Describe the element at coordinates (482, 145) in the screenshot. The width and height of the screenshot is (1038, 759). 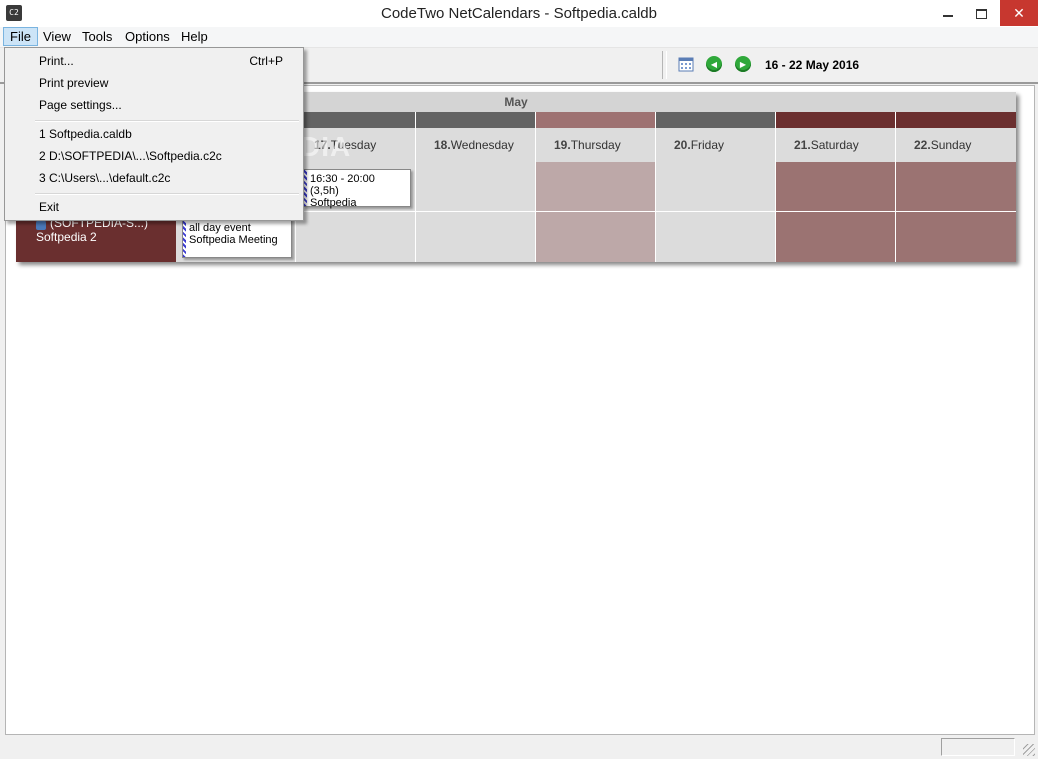
I see `day-name: Wednesday` at that location.